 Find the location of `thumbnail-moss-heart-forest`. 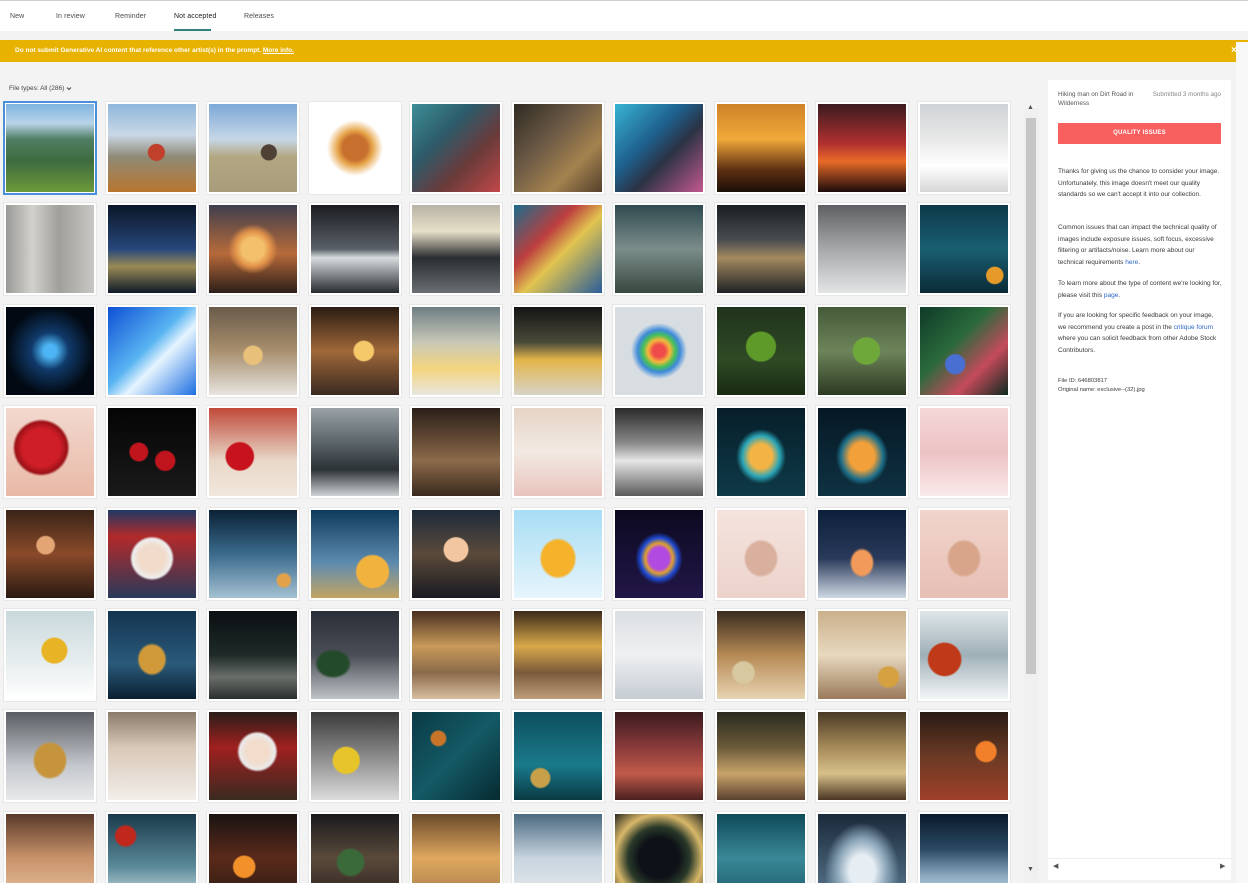

thumbnail-moss-heart-forest is located at coordinates (862, 350).